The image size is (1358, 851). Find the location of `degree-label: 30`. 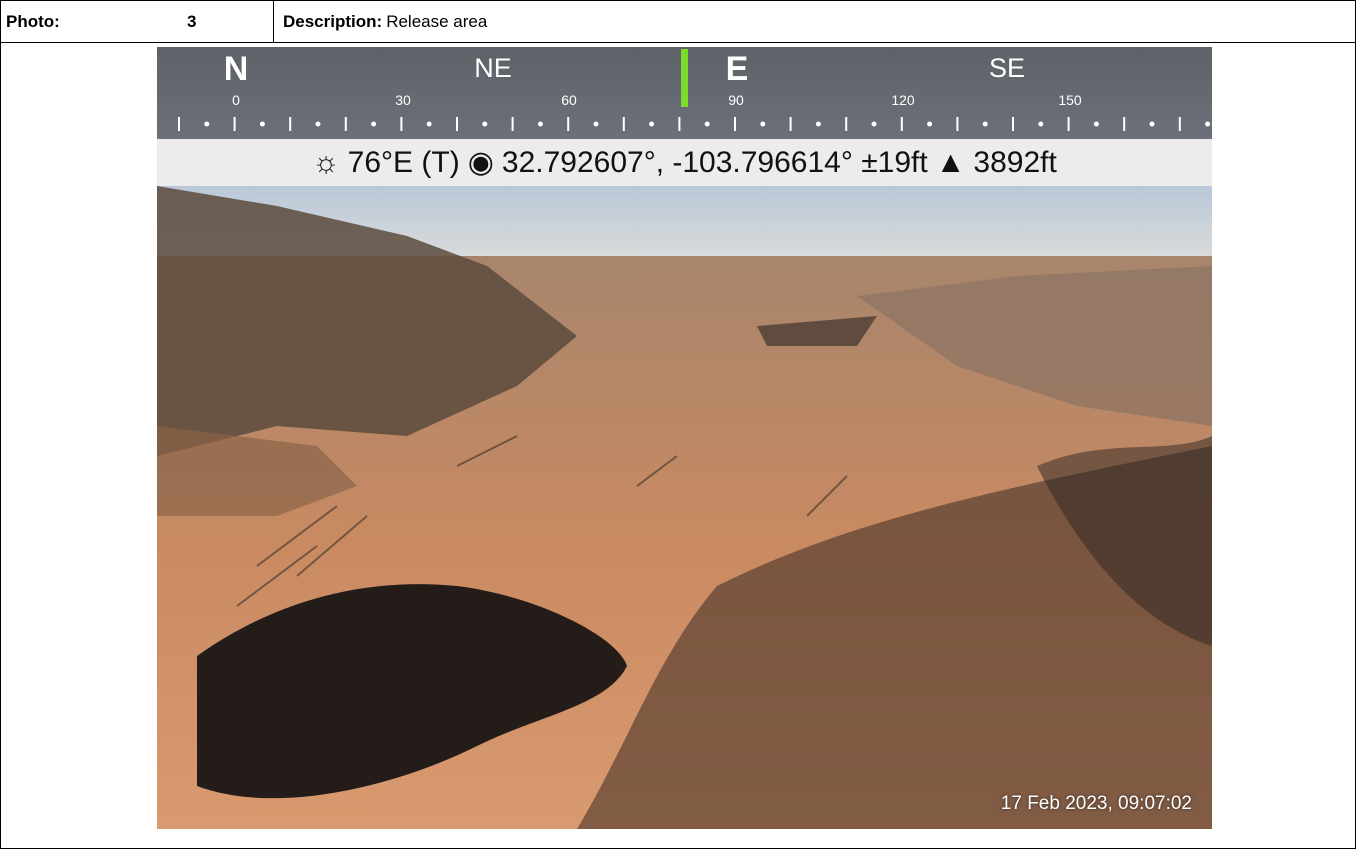

degree-label: 30 is located at coordinates (403, 100).